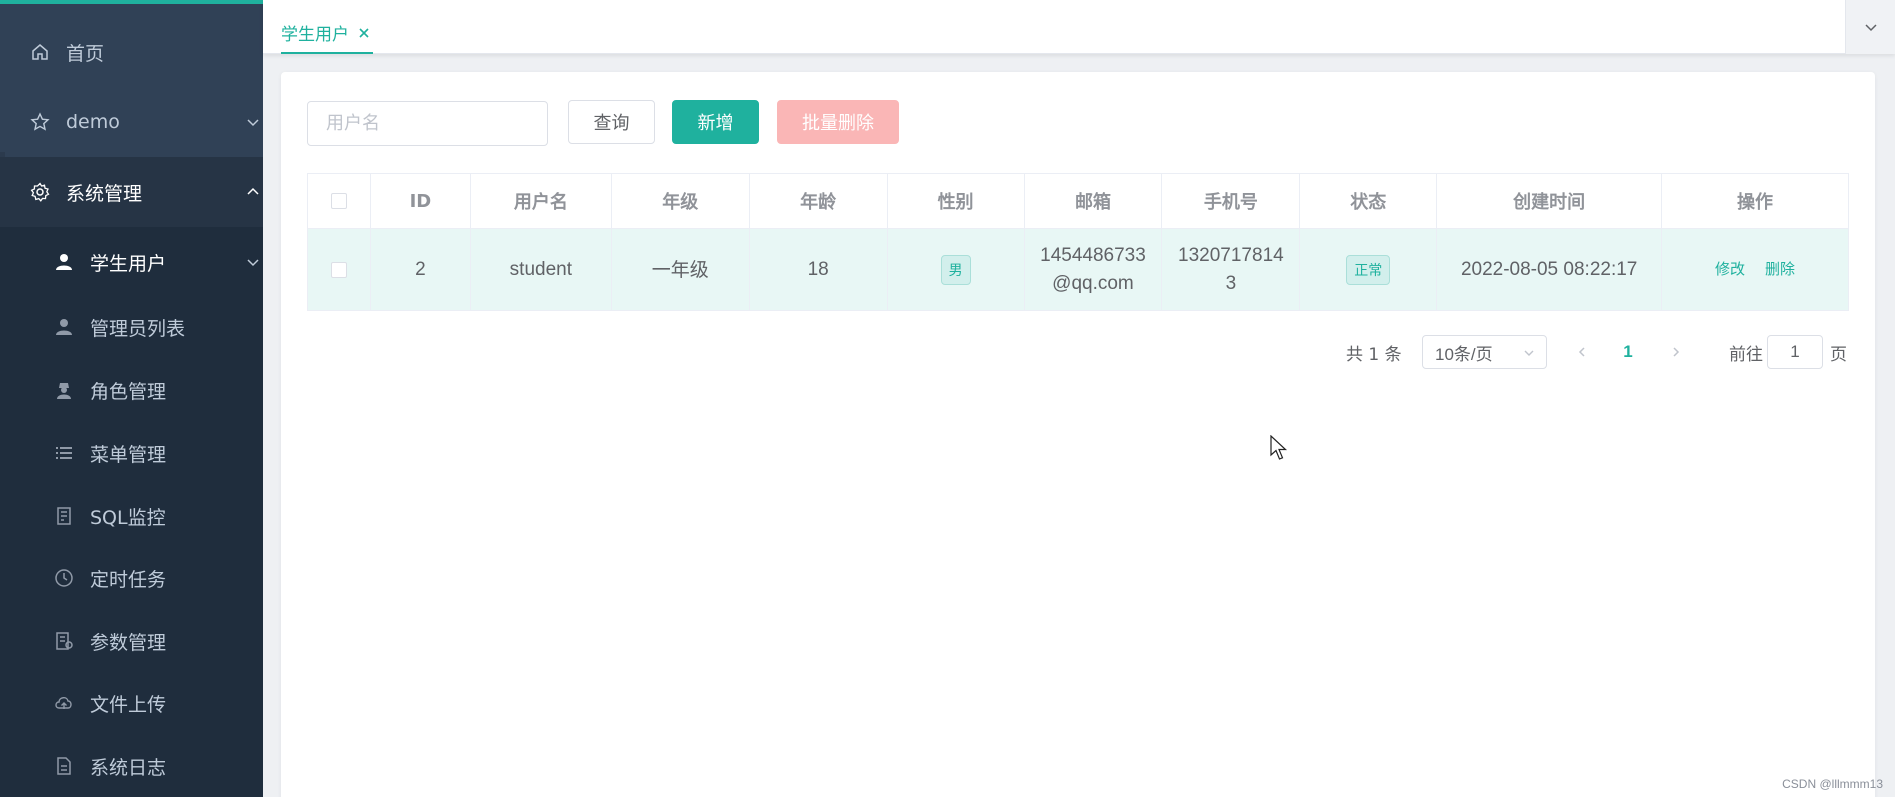  What do you see at coordinates (64, 766) in the screenshot?
I see `document-icon` at bounding box center [64, 766].